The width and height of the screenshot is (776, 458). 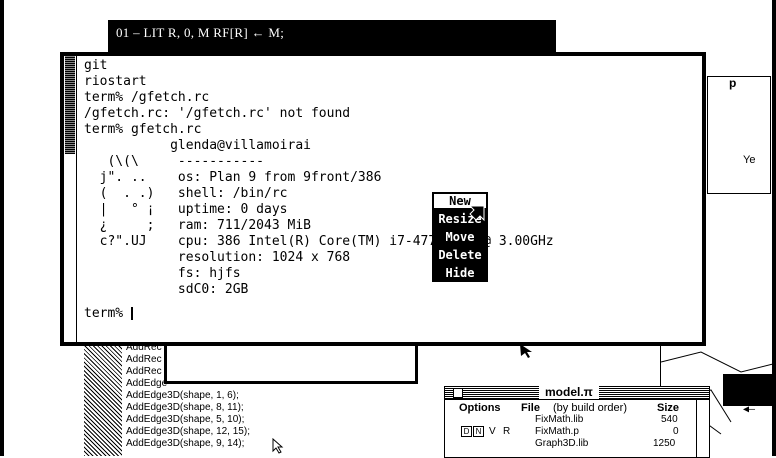 I want to click on black-block, so click(x=748, y=390).